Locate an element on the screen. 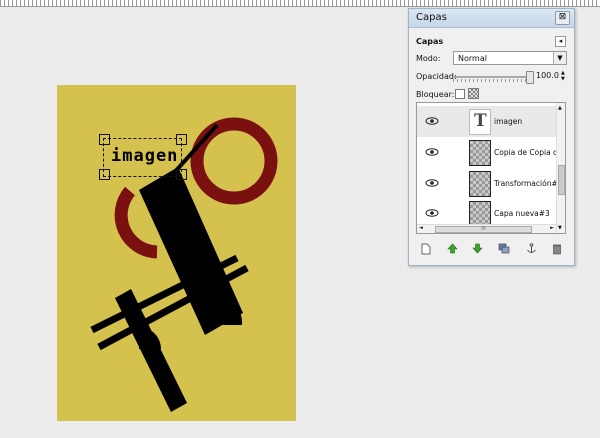 This screenshot has width=600, height=438. lock-pixels-checkbox is located at coordinates (460, 94).